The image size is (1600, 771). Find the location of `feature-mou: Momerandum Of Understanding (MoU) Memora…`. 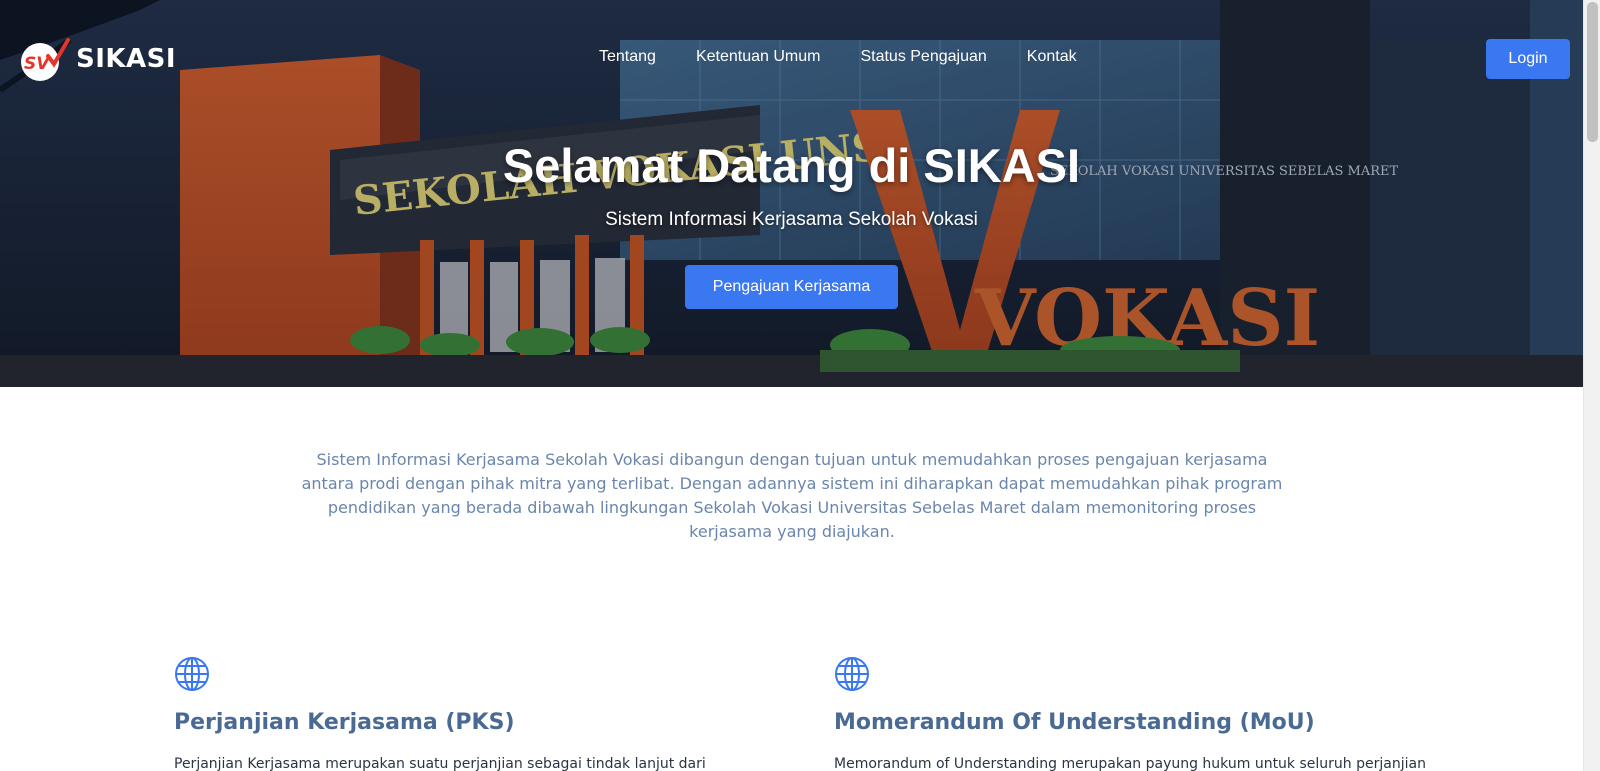

feature-mou: Momerandum Of Understanding (MoU) Memora… is located at coordinates (1130, 713).